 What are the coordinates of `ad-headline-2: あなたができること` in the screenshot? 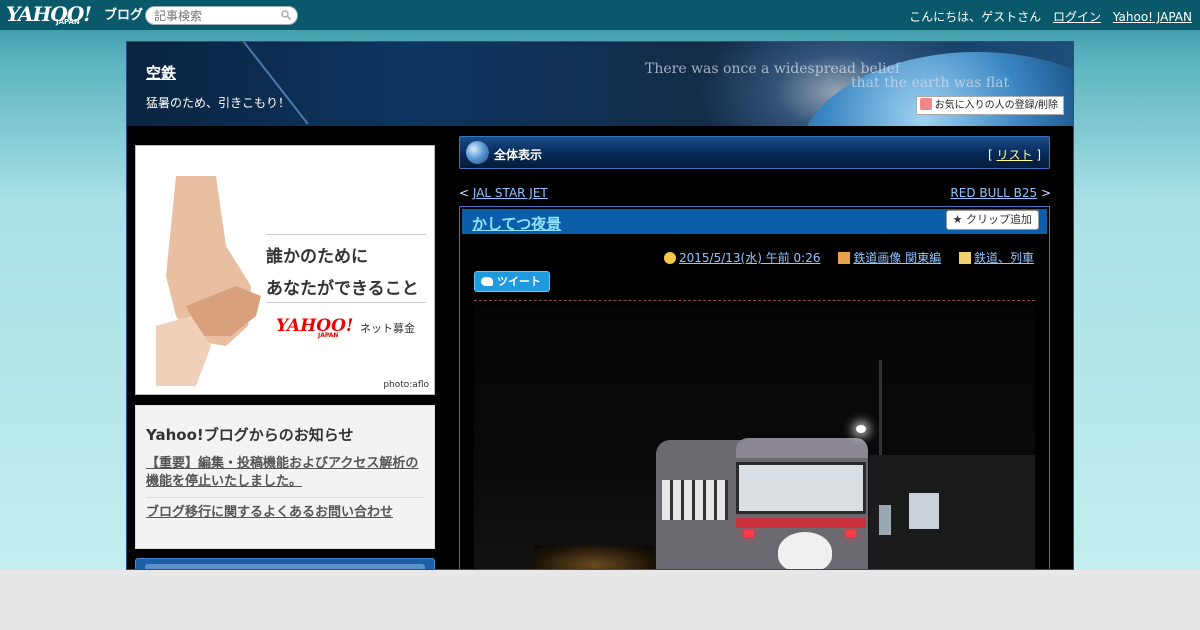 It's located at (342, 289).